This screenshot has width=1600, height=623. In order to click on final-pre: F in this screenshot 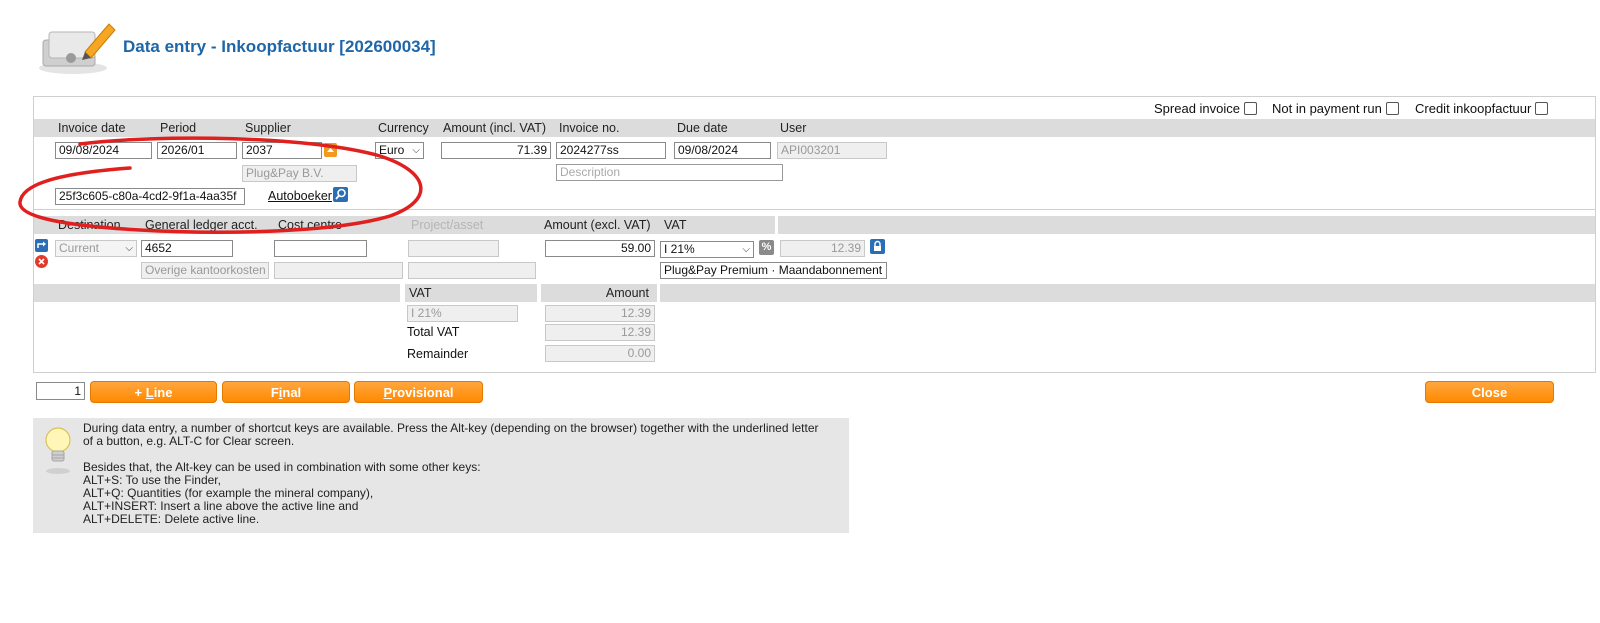, I will do `click(274, 392)`.